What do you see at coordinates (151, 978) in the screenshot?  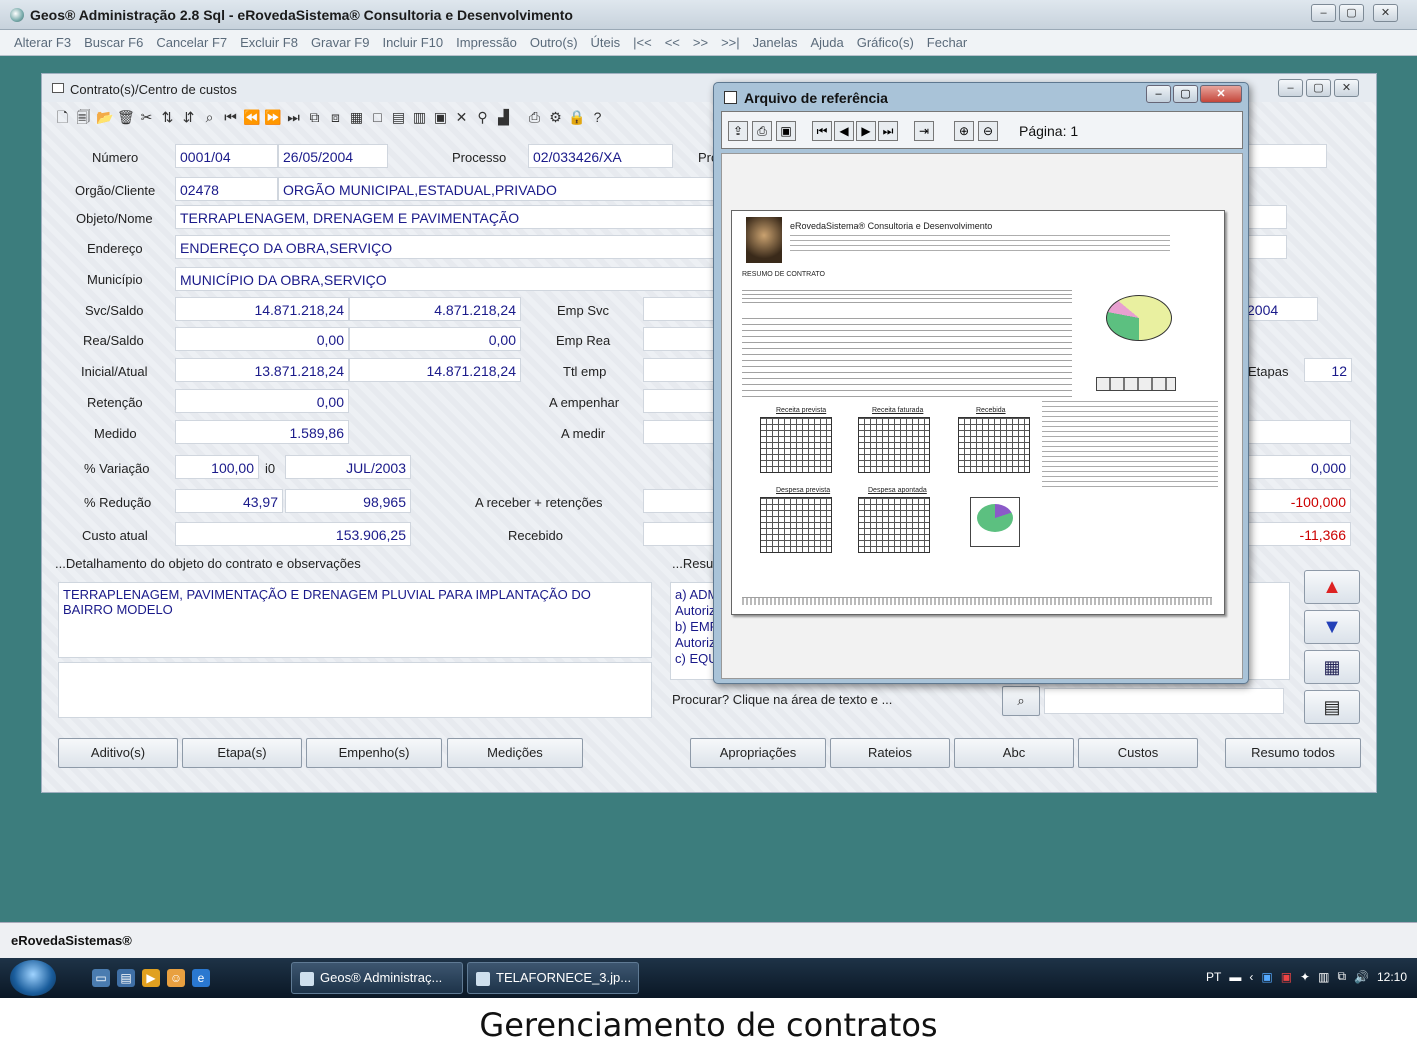 I see `media-icon: ▶` at bounding box center [151, 978].